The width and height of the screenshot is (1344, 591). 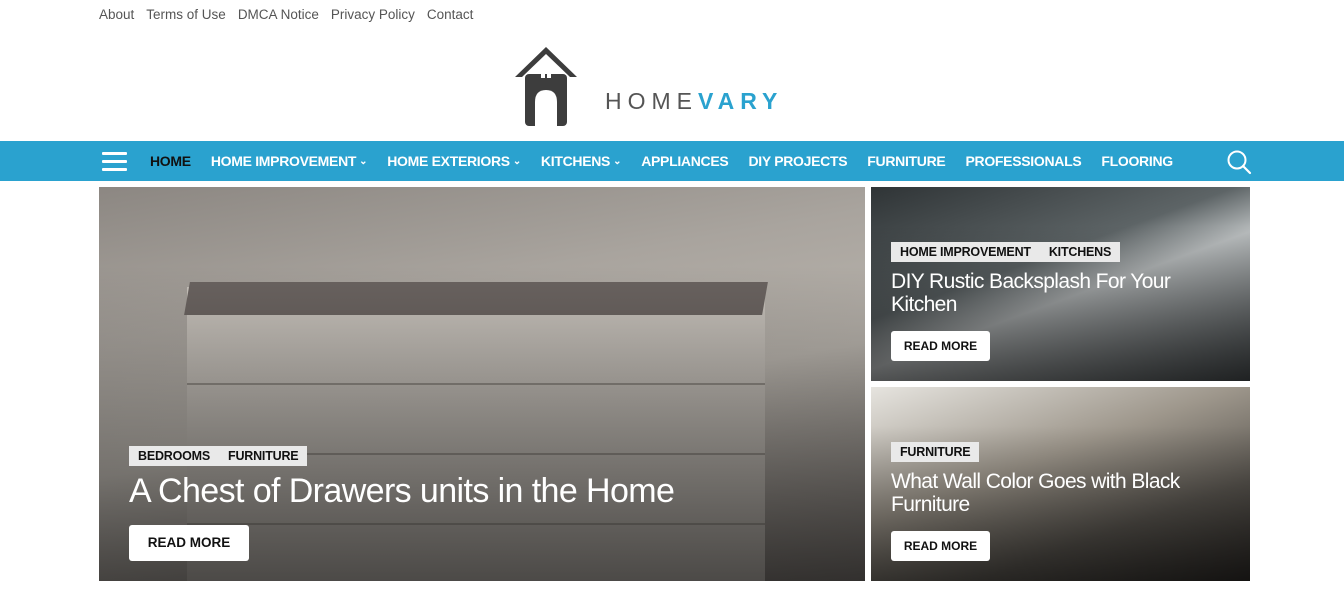 What do you see at coordinates (170, 161) in the screenshot?
I see `nav-item-home: HOME` at bounding box center [170, 161].